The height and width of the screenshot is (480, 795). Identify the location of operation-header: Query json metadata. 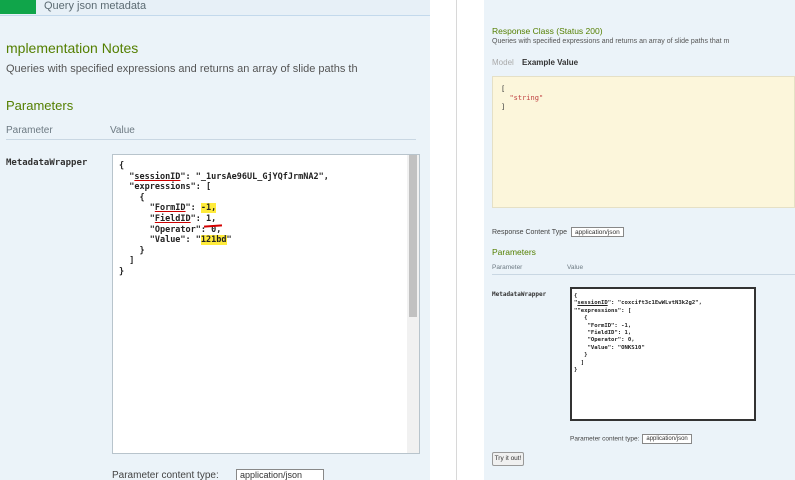
(215, 8).